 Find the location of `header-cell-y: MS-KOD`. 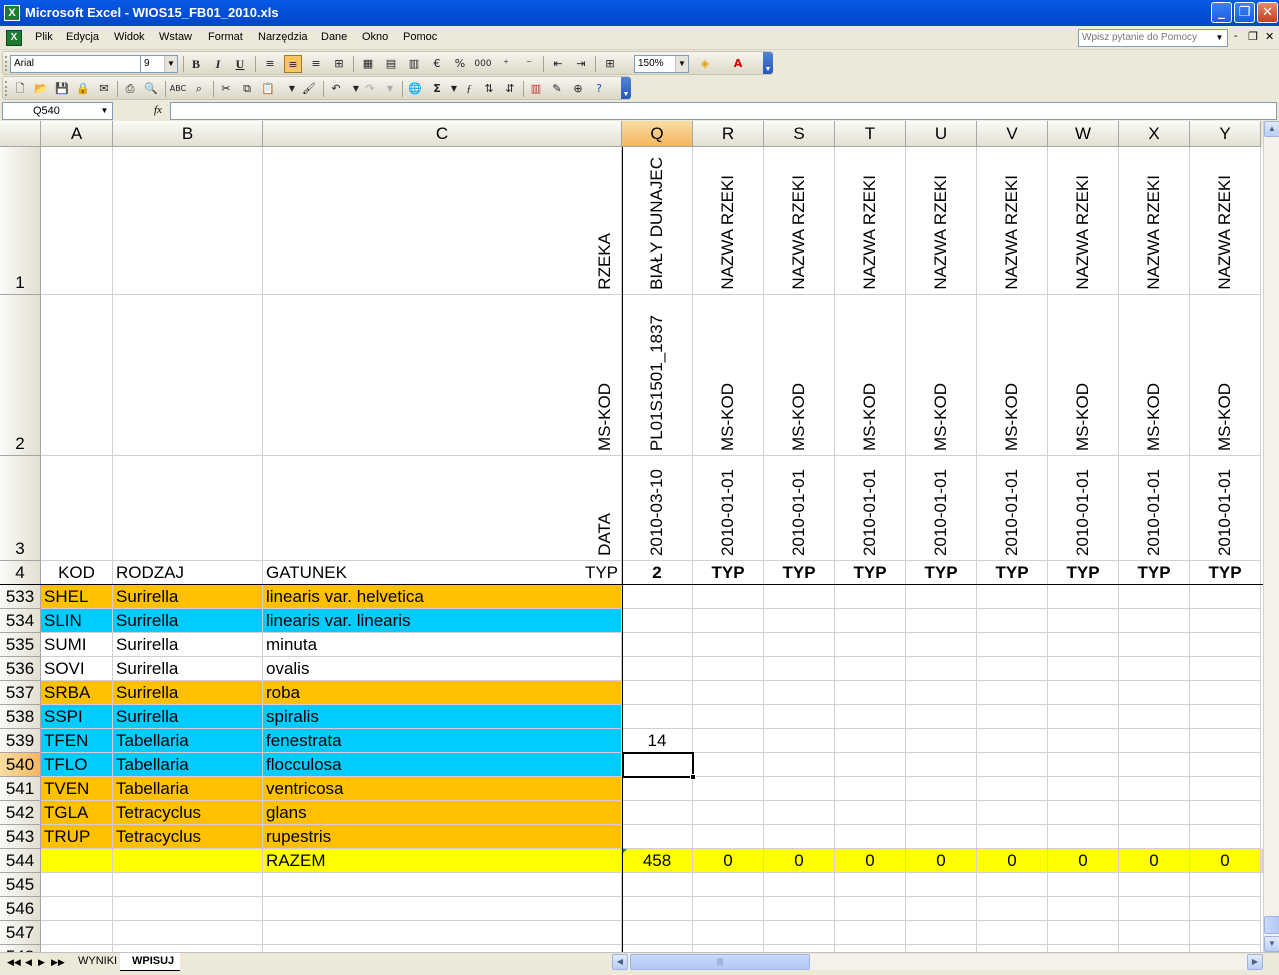

header-cell-y: MS-KOD is located at coordinates (1225, 375).